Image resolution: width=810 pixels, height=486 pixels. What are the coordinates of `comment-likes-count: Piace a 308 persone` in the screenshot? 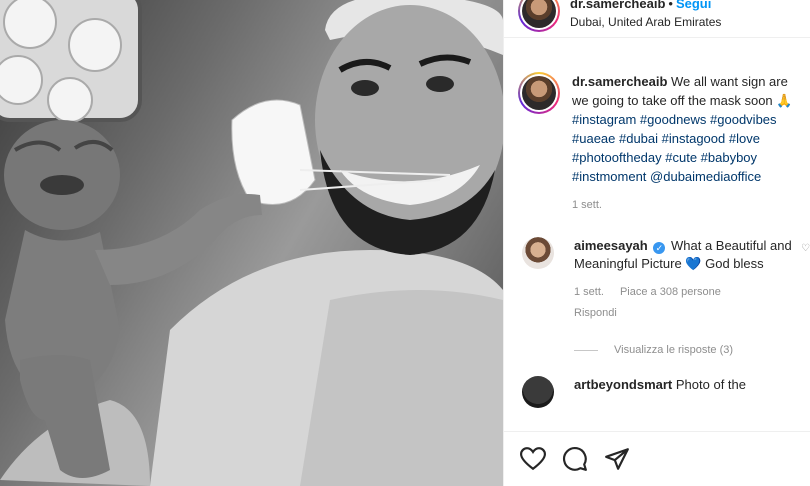 It's located at (670, 292).